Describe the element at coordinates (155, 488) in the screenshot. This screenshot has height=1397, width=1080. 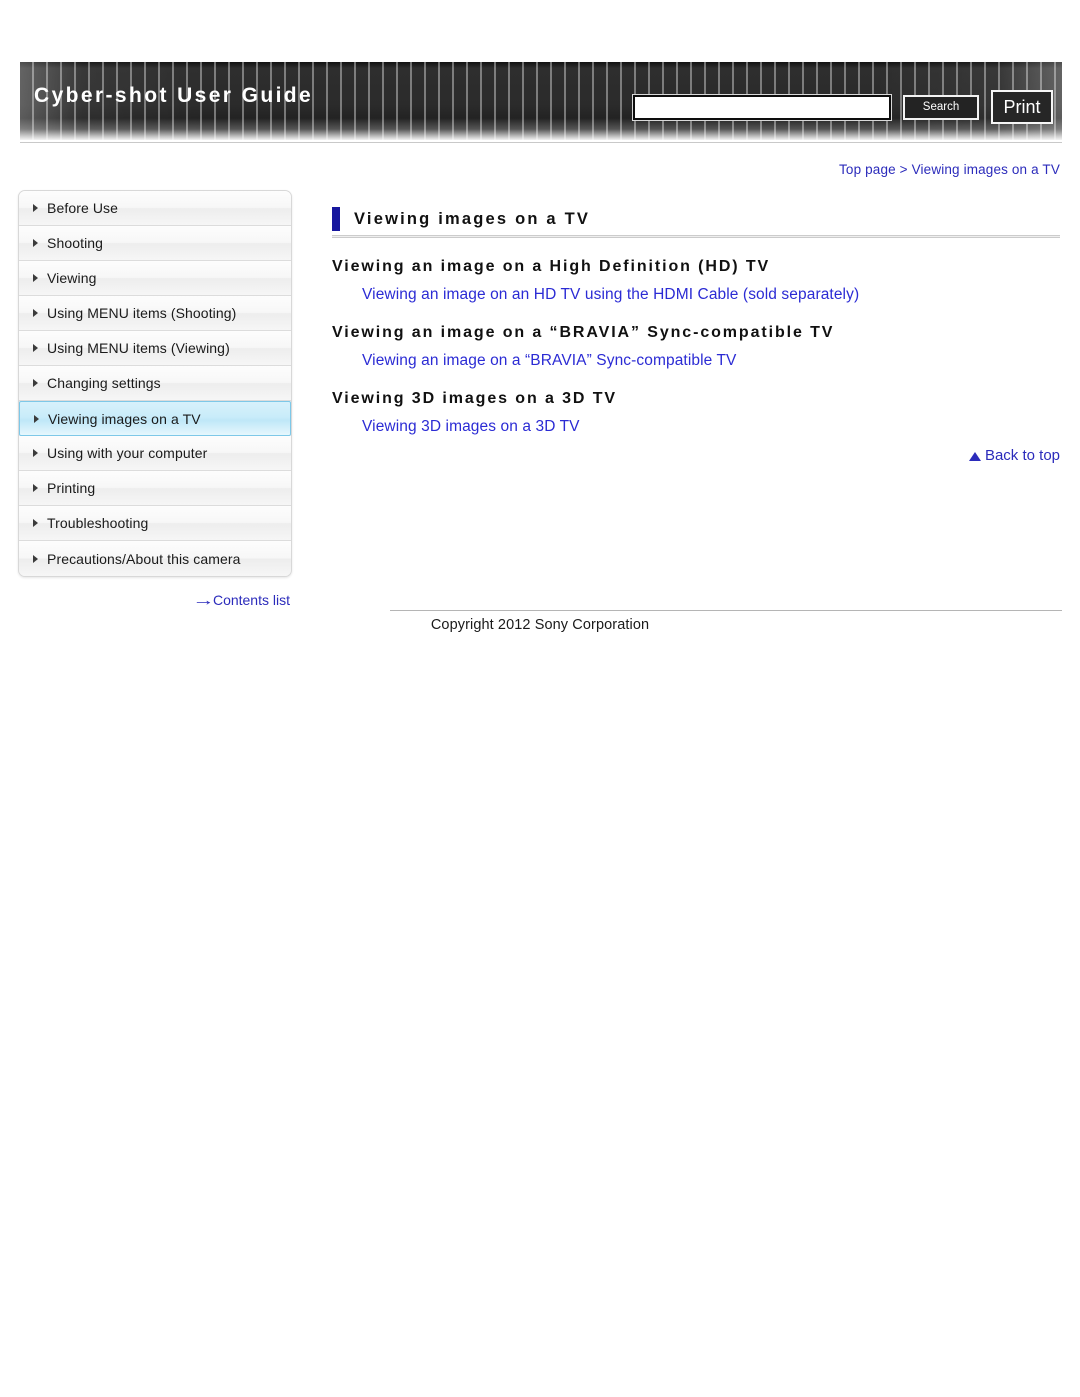
I see `sidebar-item-printing: Printing` at that location.